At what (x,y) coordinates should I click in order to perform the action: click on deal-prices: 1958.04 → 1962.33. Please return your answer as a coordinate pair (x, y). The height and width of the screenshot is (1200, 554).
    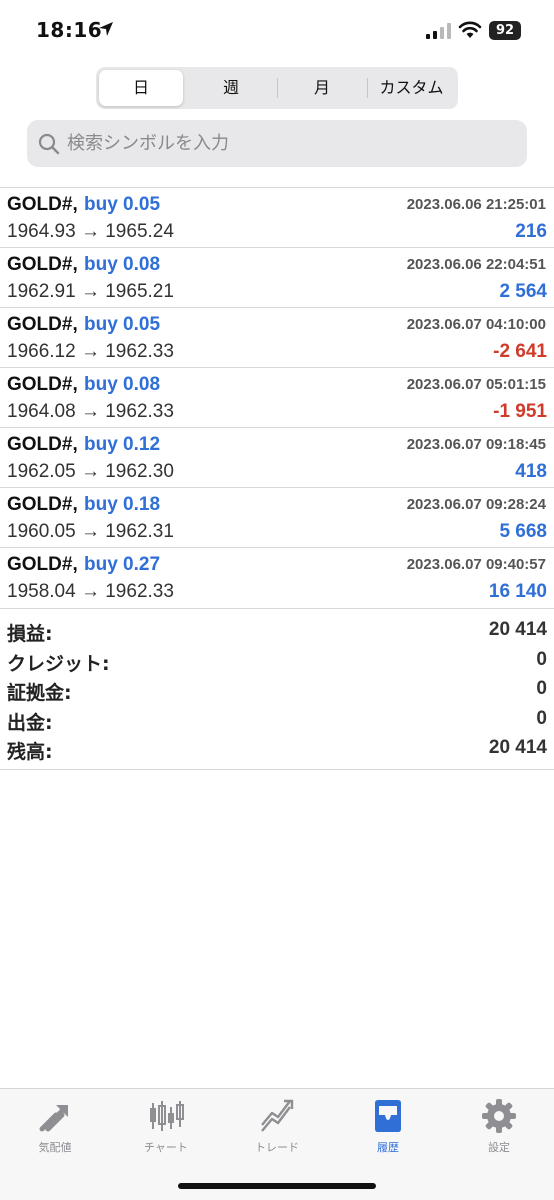
    Looking at the image, I should click on (90, 591).